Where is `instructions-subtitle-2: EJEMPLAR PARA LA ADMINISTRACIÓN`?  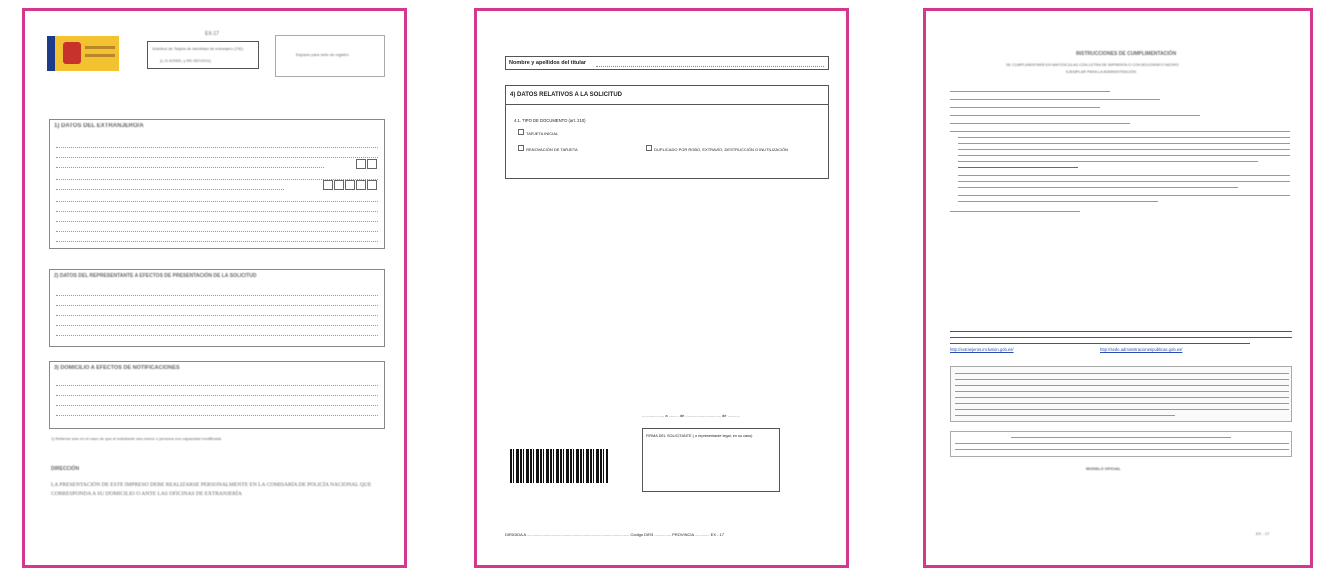 instructions-subtitle-2: EJEMPLAR PARA LA ADMINISTRACIÓN is located at coordinates (1101, 72).